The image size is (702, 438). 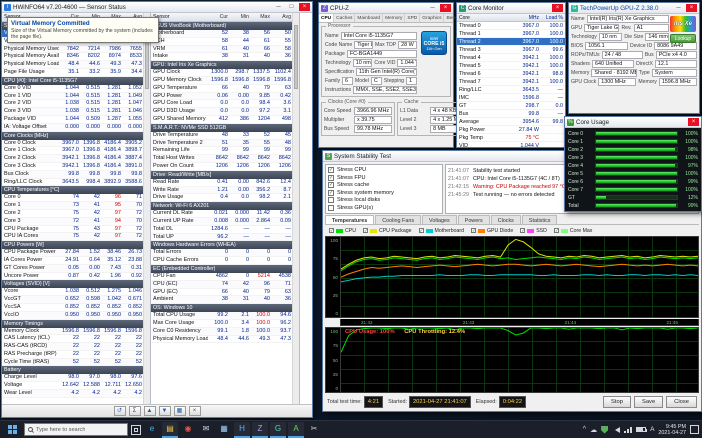 What do you see at coordinates (473, 219) in the screenshot?
I see `stability-tab-powers: Powers` at bounding box center [473, 219].